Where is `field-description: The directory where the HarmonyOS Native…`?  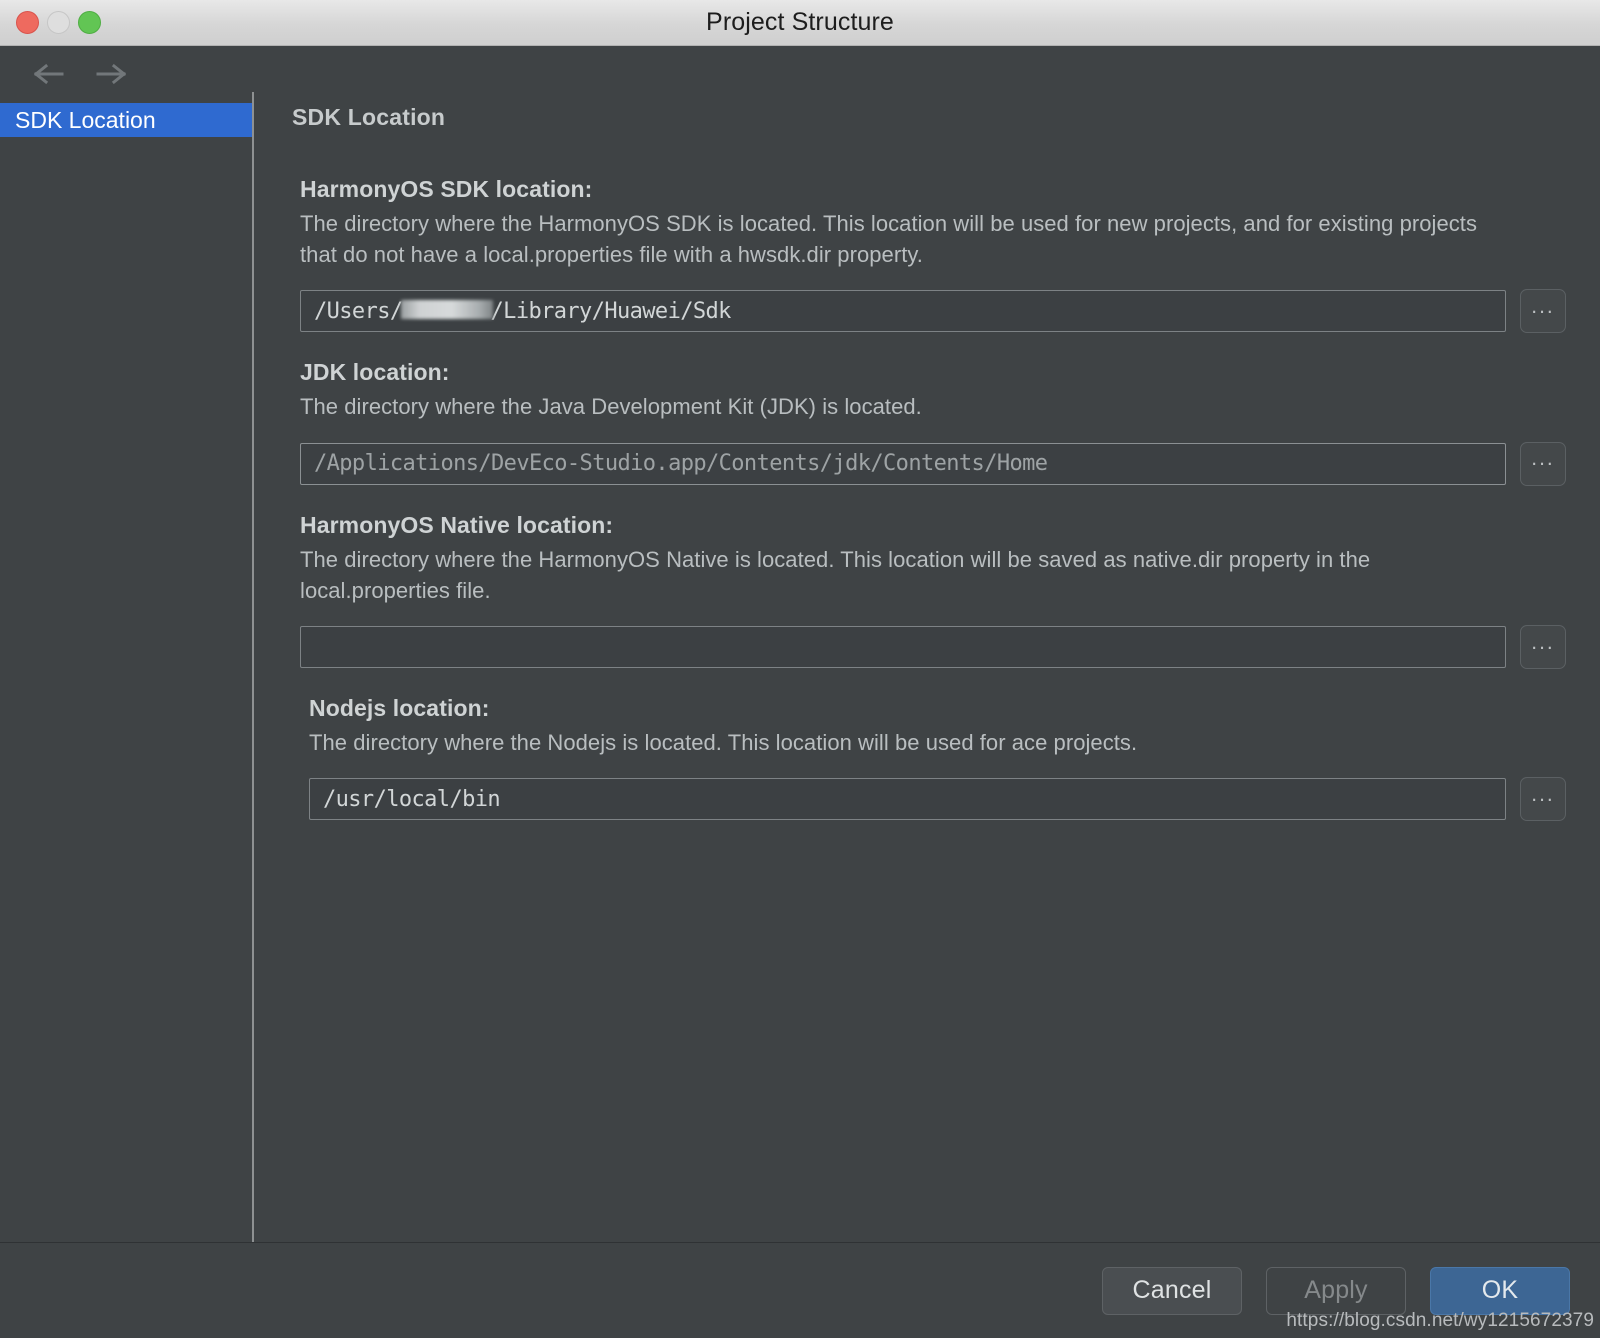 field-description: The directory where the HarmonyOS Native… is located at coordinates (835, 574).